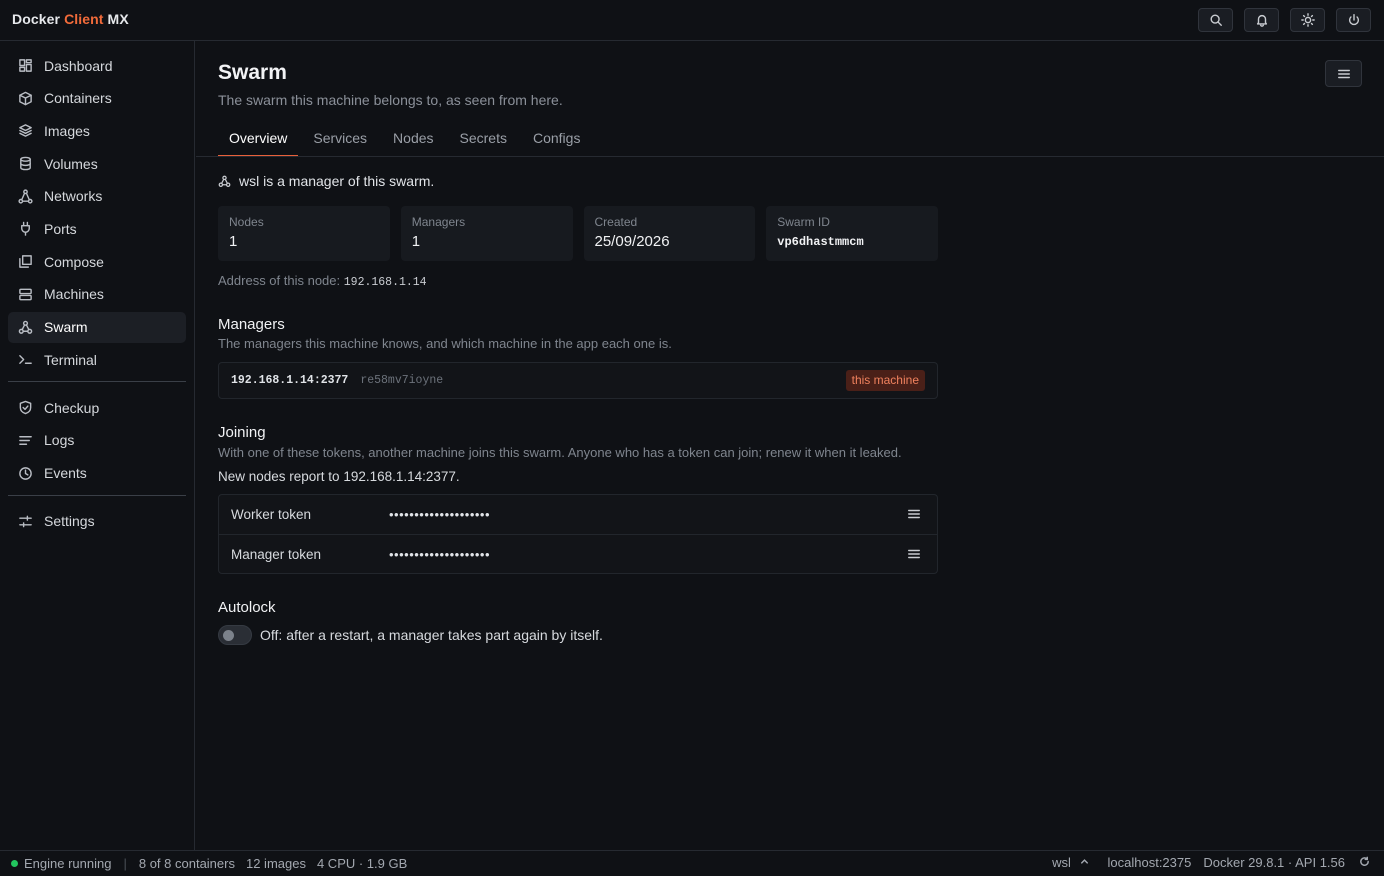 The image size is (1384, 876). Describe the element at coordinates (340, 140) in the screenshot. I see `tab-services: Services` at that location.